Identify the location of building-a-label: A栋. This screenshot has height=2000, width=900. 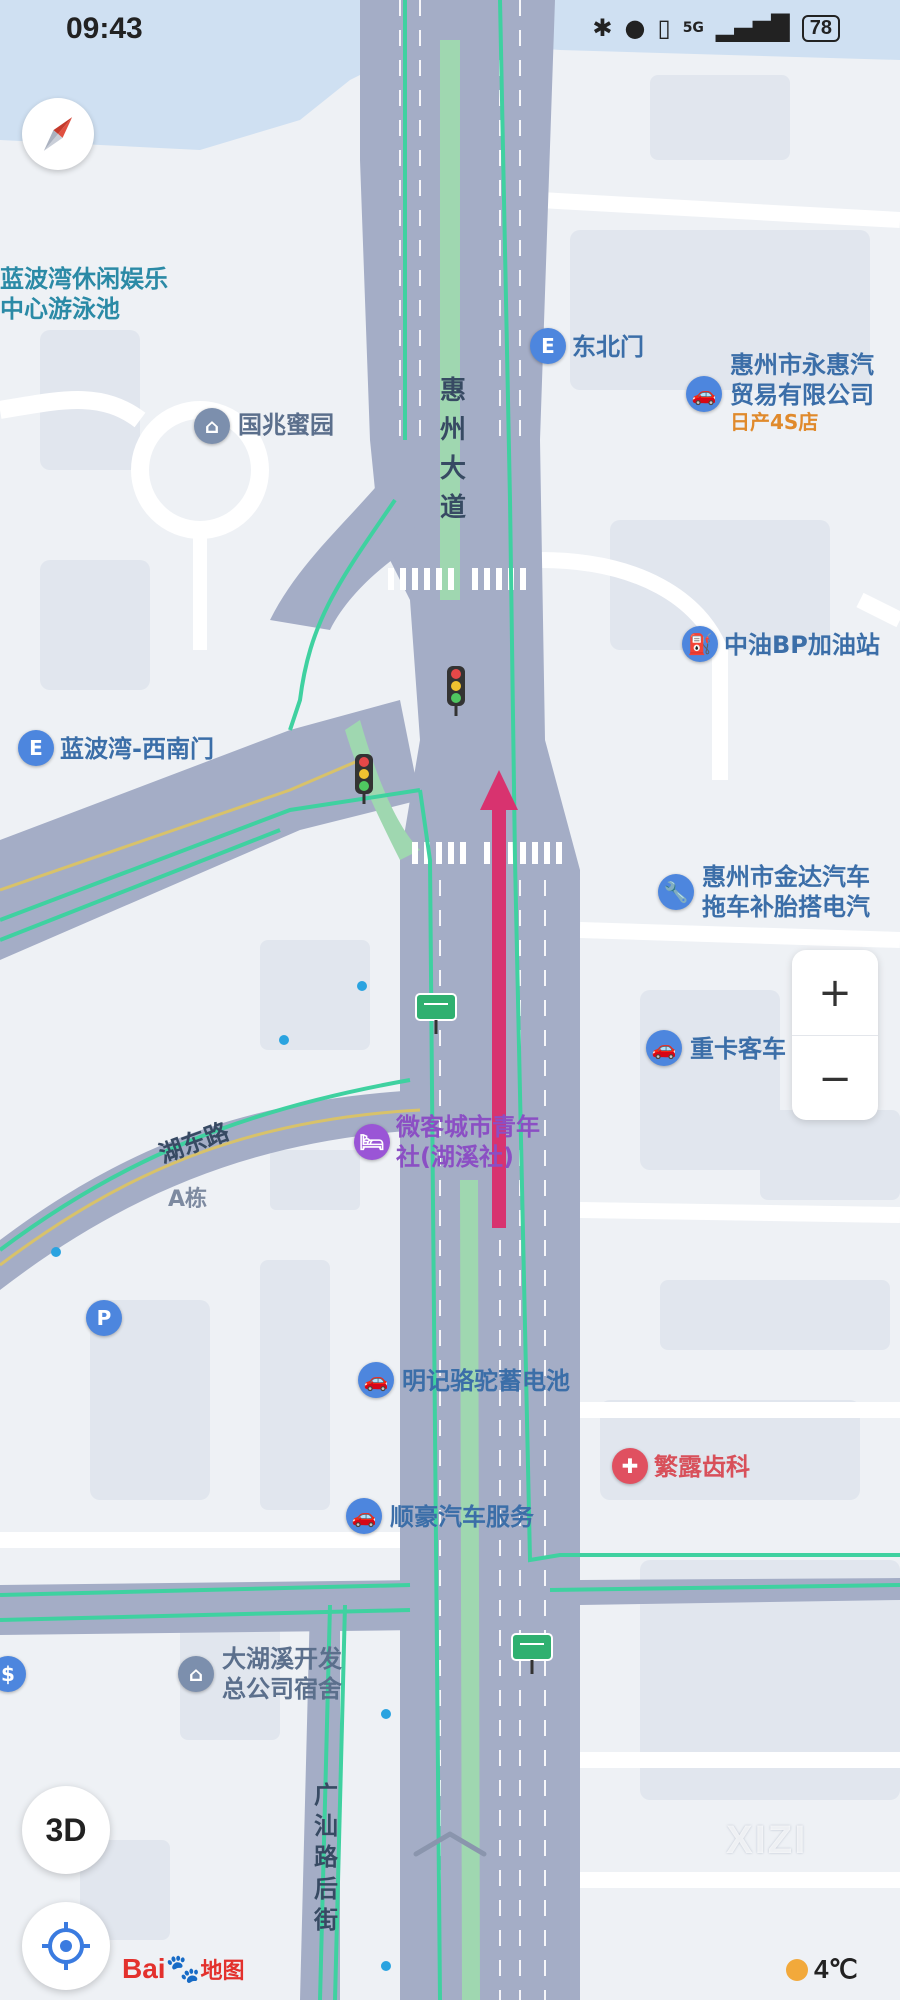
(188, 1199).